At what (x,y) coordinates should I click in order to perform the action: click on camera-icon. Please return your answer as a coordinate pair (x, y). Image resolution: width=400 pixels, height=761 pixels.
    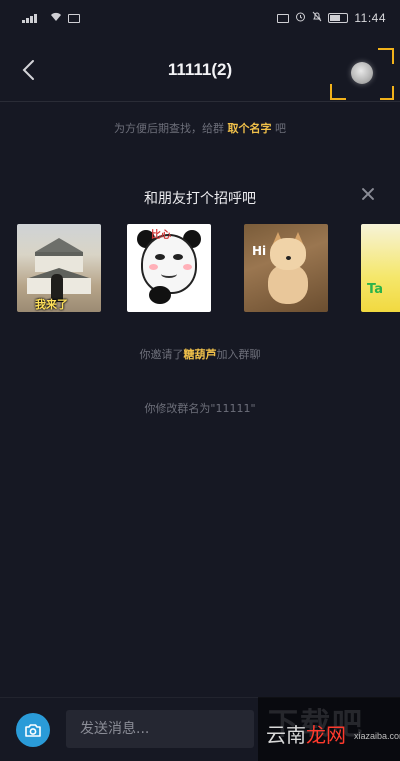
    Looking at the image, I should click on (33, 730).